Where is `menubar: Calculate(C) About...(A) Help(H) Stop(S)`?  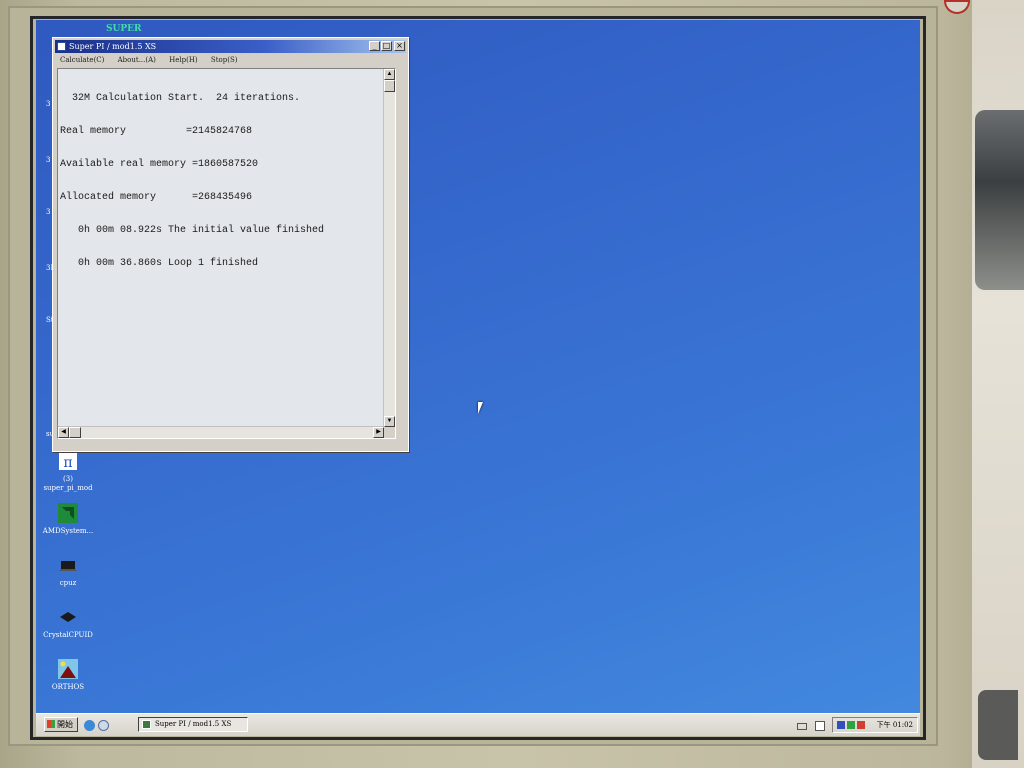 menubar: Calculate(C) About...(A) Help(H) Stop(S) is located at coordinates (230, 60).